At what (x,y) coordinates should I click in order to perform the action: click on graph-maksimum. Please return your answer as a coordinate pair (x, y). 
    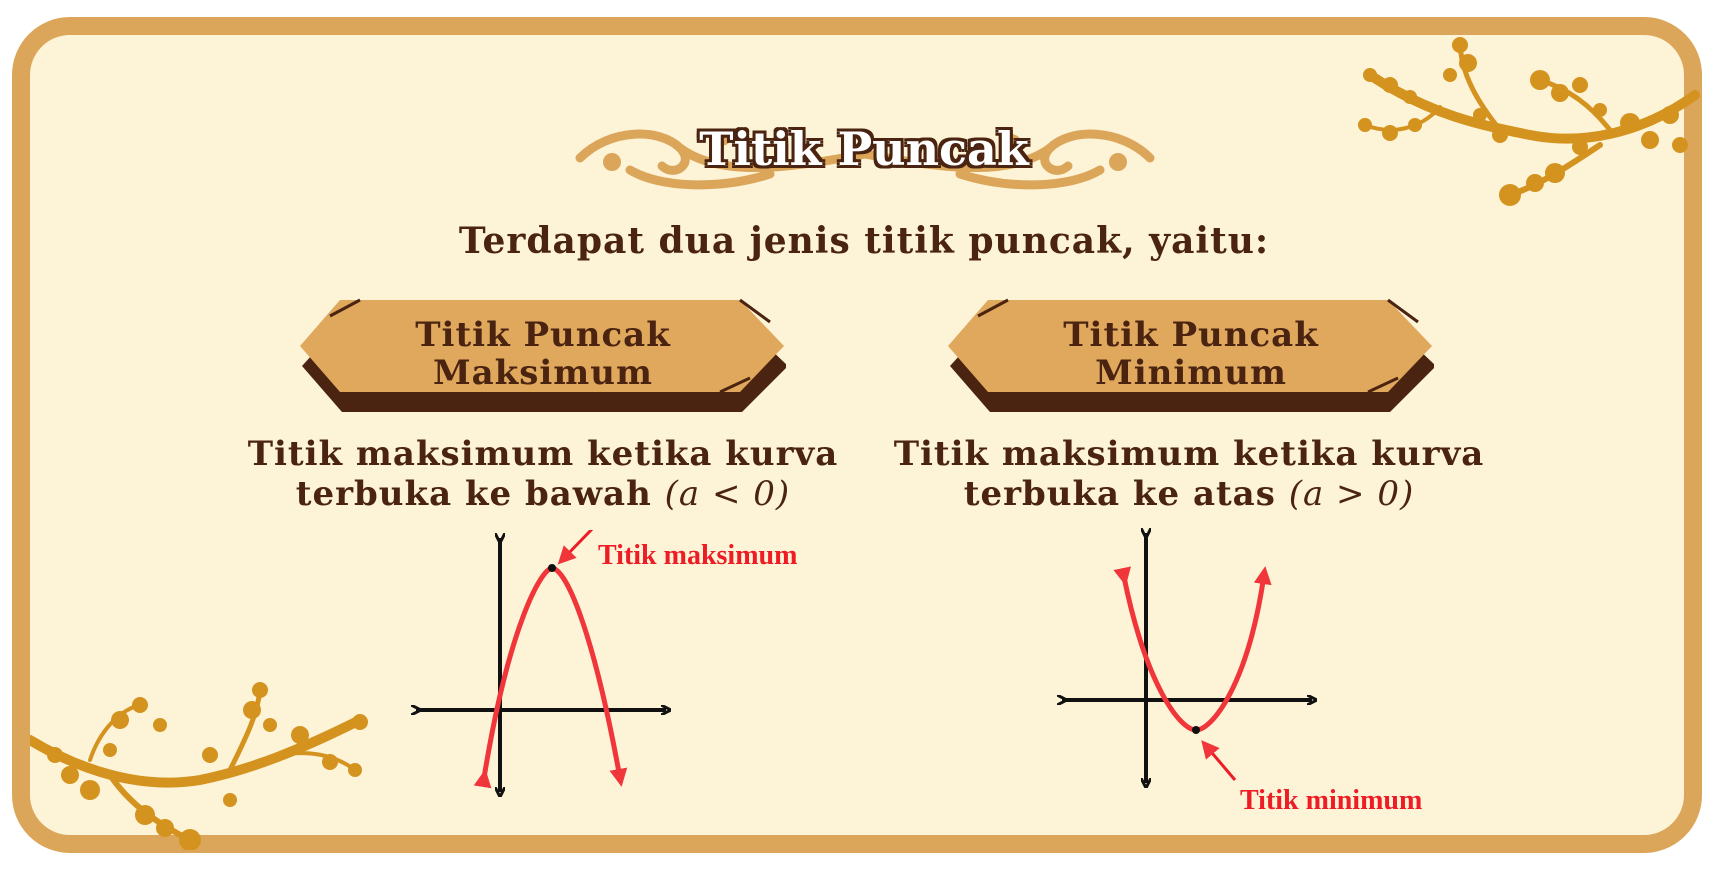
    Looking at the image, I should click on (550, 670).